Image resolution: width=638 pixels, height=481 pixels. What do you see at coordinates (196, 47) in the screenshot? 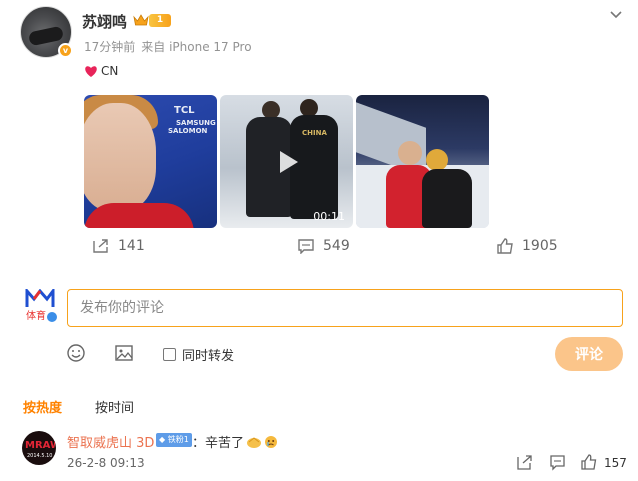
I see `post-source: 来自 iPhone 17 Pro` at bounding box center [196, 47].